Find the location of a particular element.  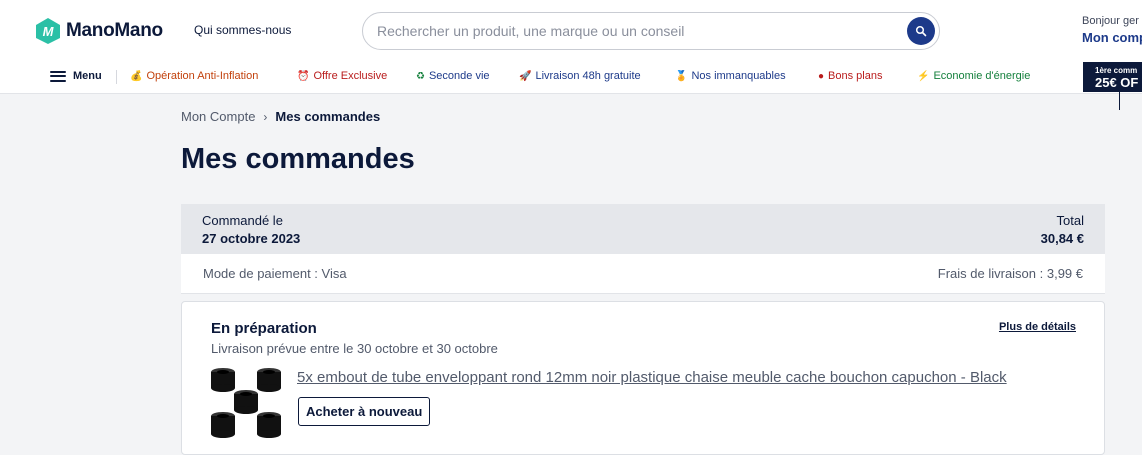

logo-mark-icon: M is located at coordinates (48, 31).